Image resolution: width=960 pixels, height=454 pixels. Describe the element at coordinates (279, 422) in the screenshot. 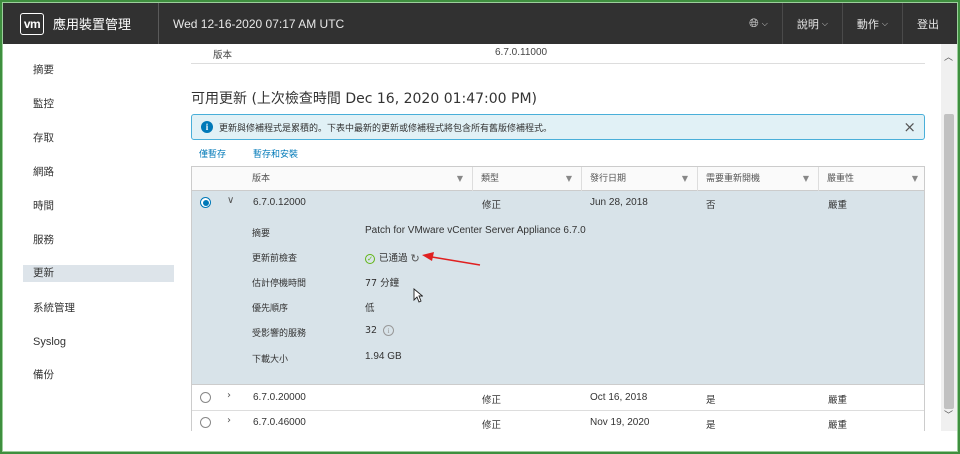

I see `row-version: 6.7.0.46000` at that location.